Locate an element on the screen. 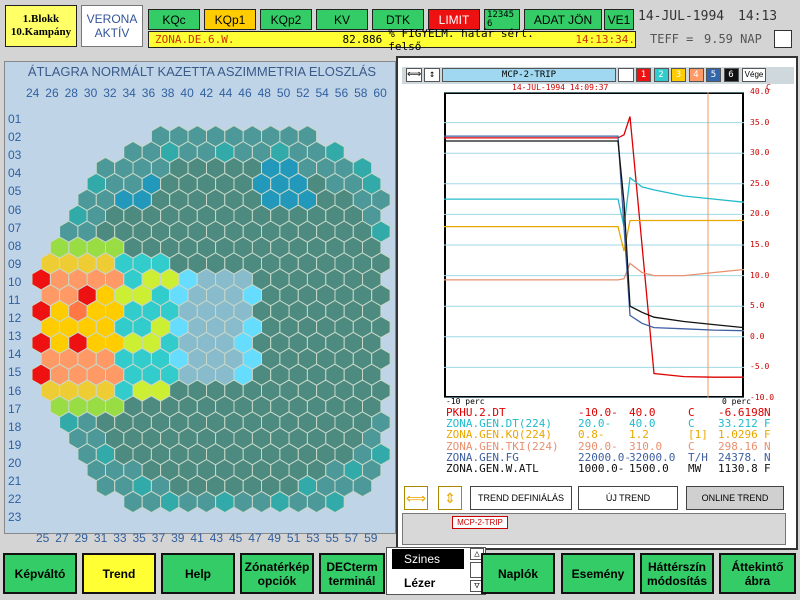 The image size is (800, 600). legend-lo: 290.0- is located at coordinates (598, 446).